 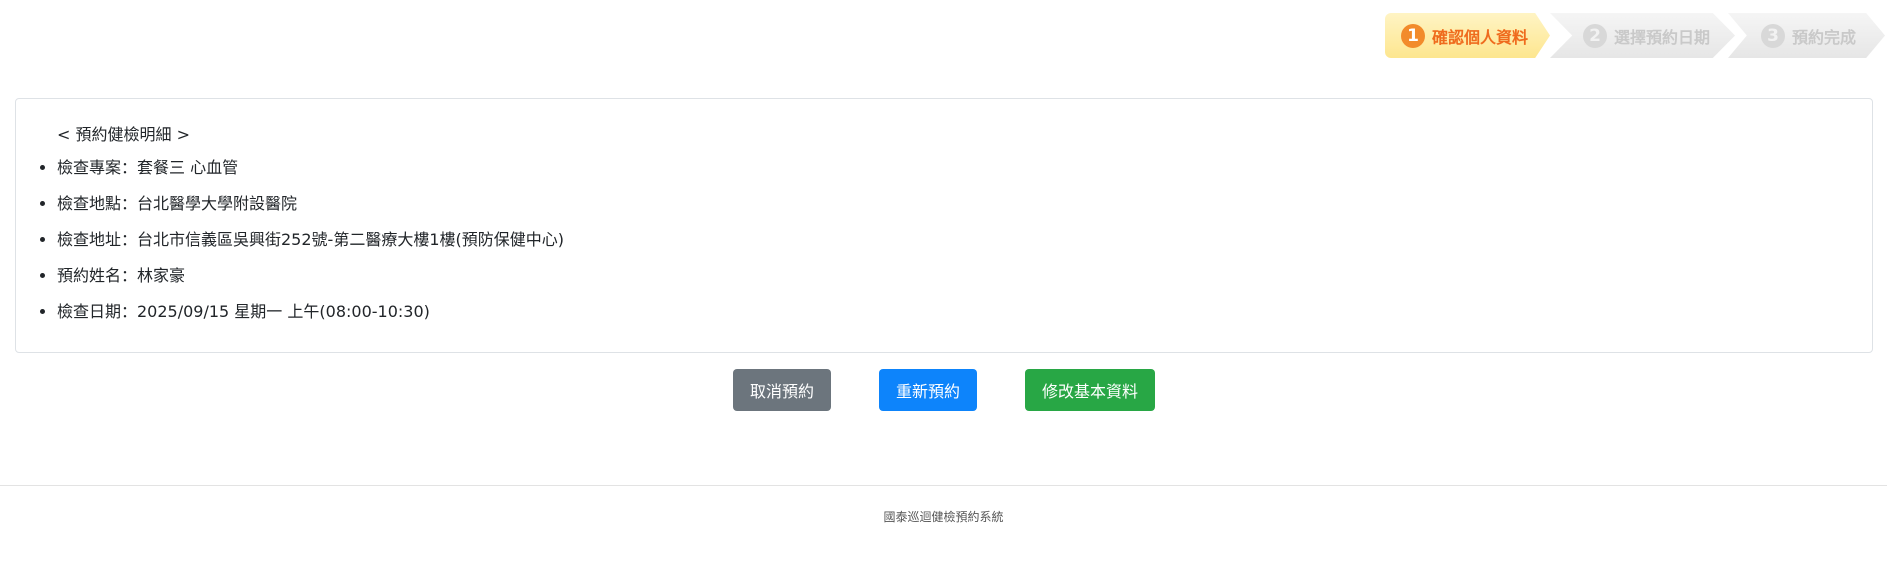 I want to click on footer-divider, so click(x=943, y=485).